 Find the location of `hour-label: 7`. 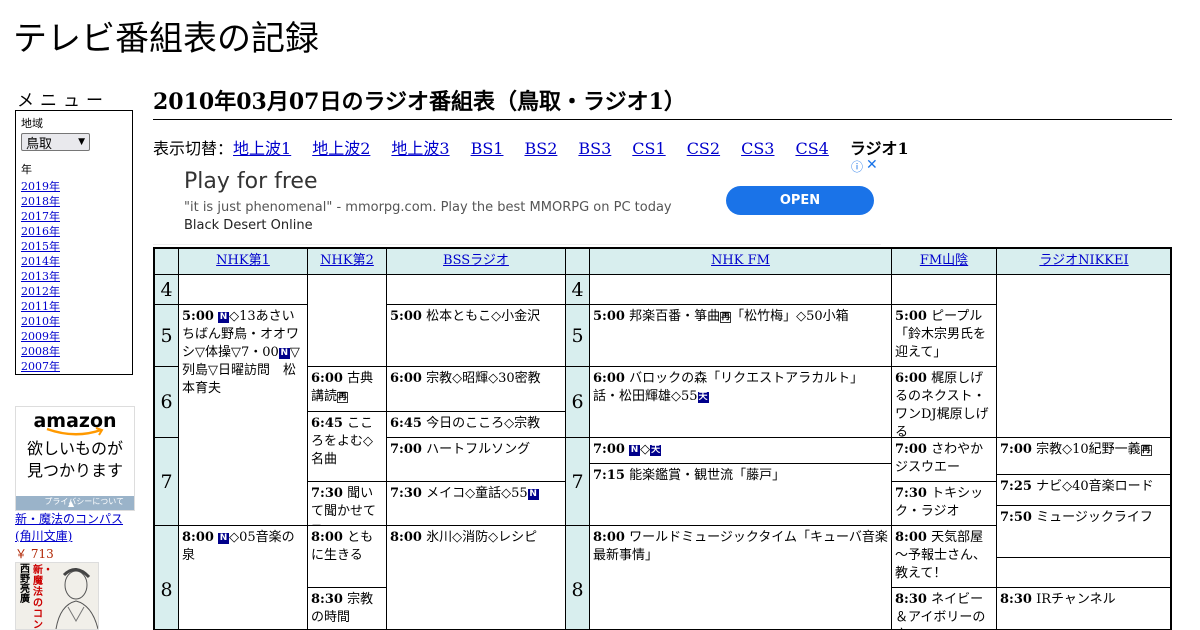

hour-label: 7 is located at coordinates (577, 481).